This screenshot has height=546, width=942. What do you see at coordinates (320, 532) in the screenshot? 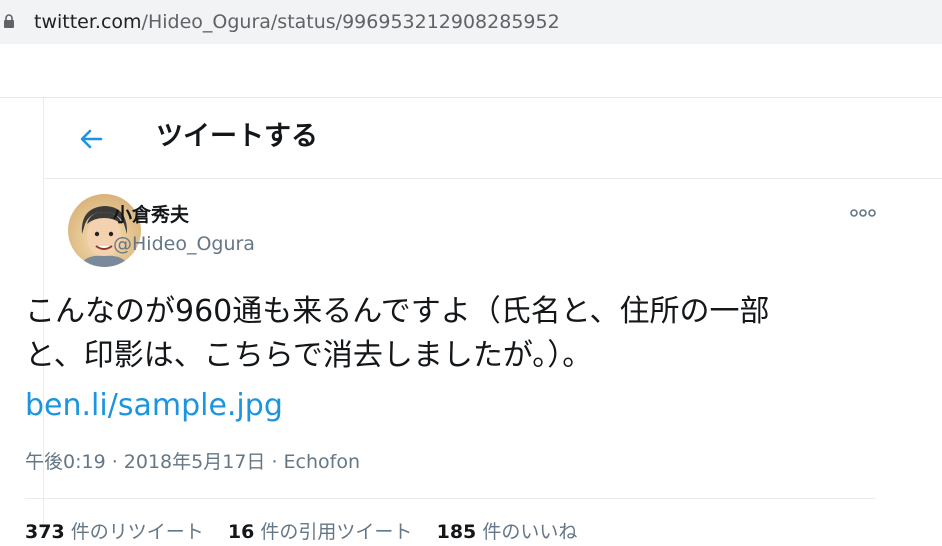
I see `quote-stat: 16 件の引用ツイート` at bounding box center [320, 532].